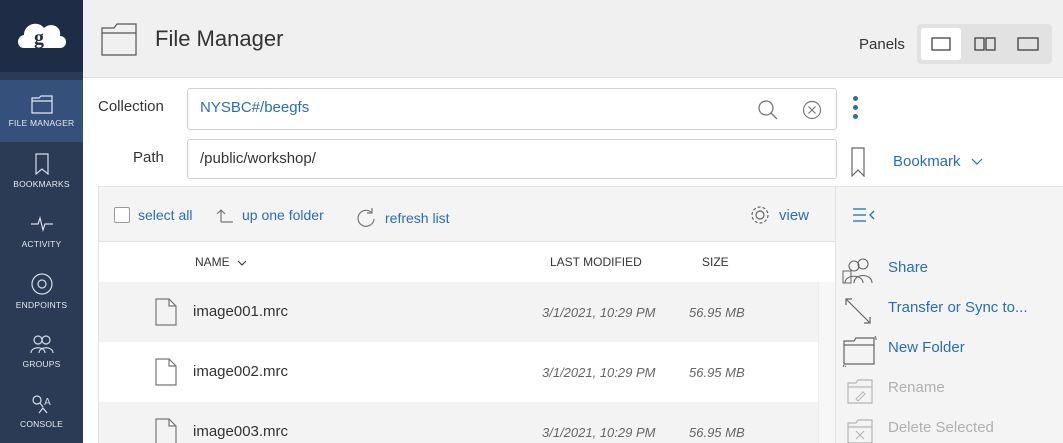 The height and width of the screenshot is (443, 1063). Describe the element at coordinates (466, 262) in the screenshot. I see `table-header: NAME LAST MODIFIED SIZE` at that location.